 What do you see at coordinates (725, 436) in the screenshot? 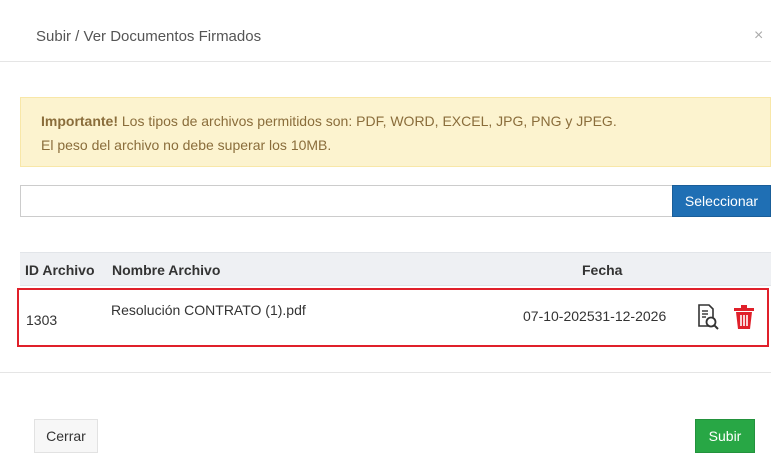
I see `submit-button: Subir` at bounding box center [725, 436].